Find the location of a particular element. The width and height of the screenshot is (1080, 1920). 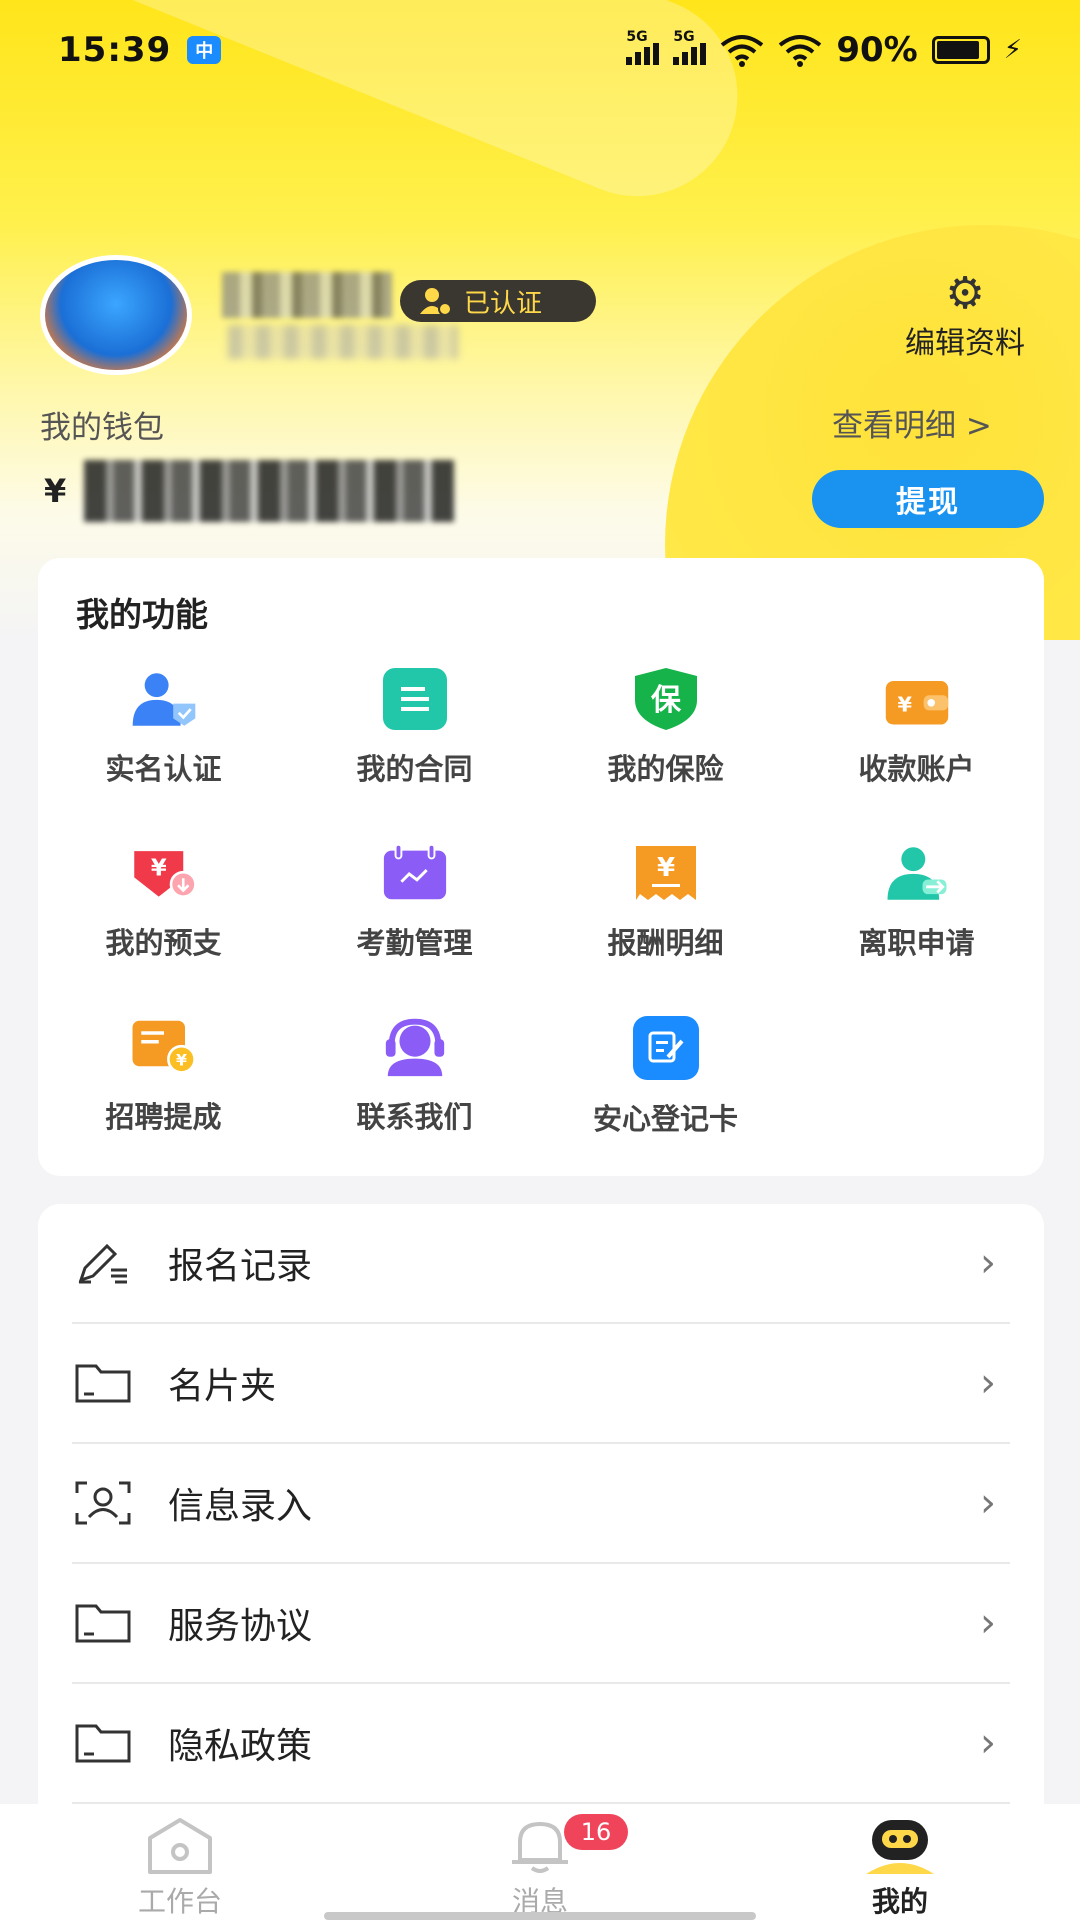

menu-item-label: 报名记录 is located at coordinates (240, 1266).